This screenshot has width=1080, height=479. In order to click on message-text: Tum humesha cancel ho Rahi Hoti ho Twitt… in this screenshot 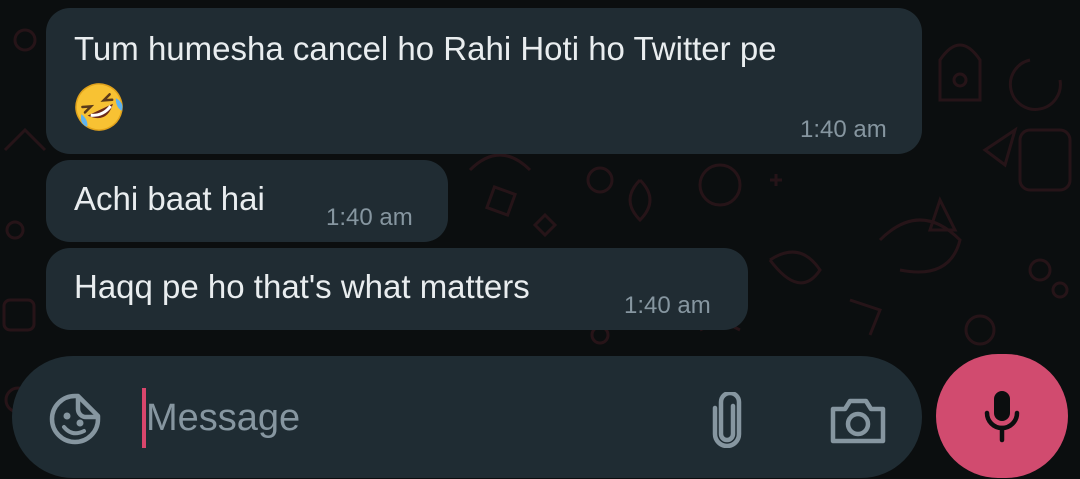, I will do `click(425, 48)`.